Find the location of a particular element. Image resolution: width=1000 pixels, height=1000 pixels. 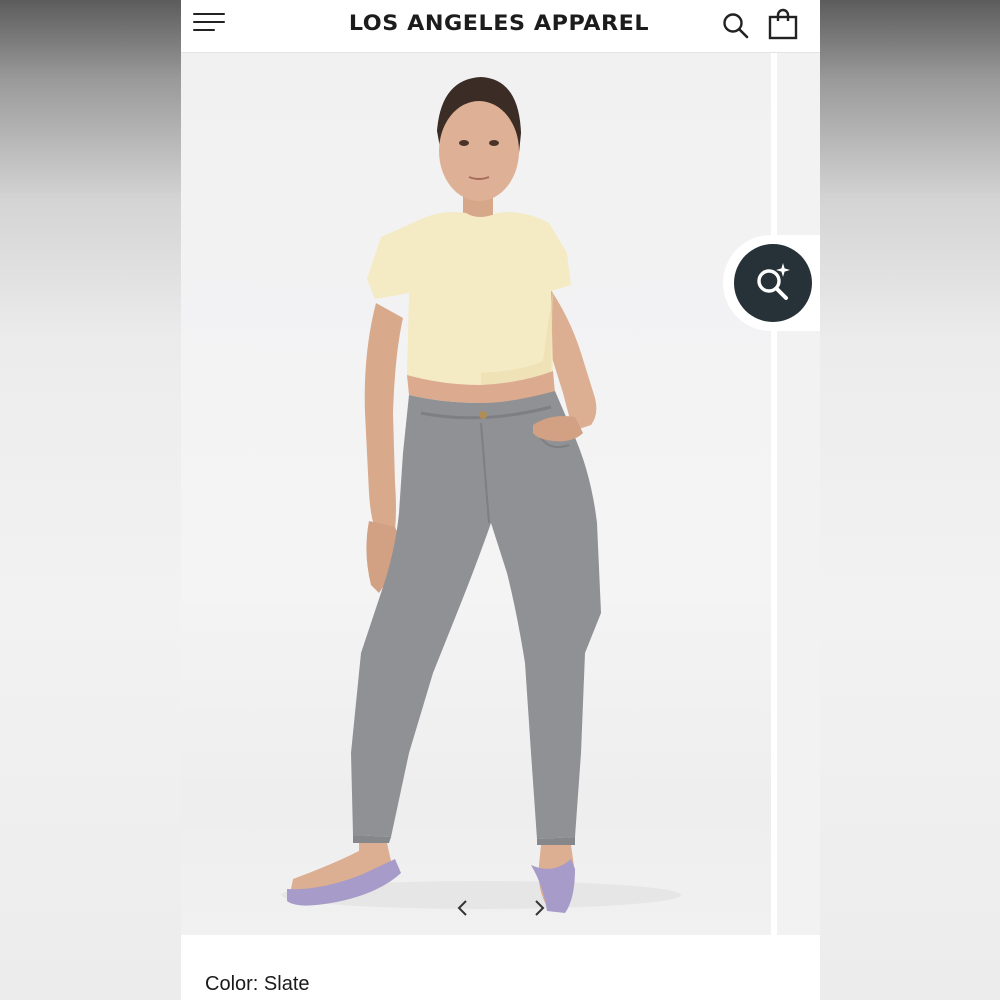

site-header: LOS ANGELES APPAREL is located at coordinates (500, 26).